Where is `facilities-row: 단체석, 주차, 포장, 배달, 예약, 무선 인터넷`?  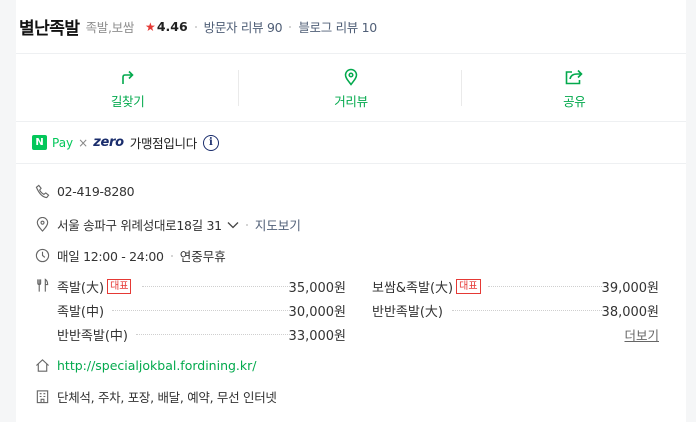 facilities-row: 단체석, 주차, 포장, 배달, 예약, 무선 인터넷 is located at coordinates (155, 396).